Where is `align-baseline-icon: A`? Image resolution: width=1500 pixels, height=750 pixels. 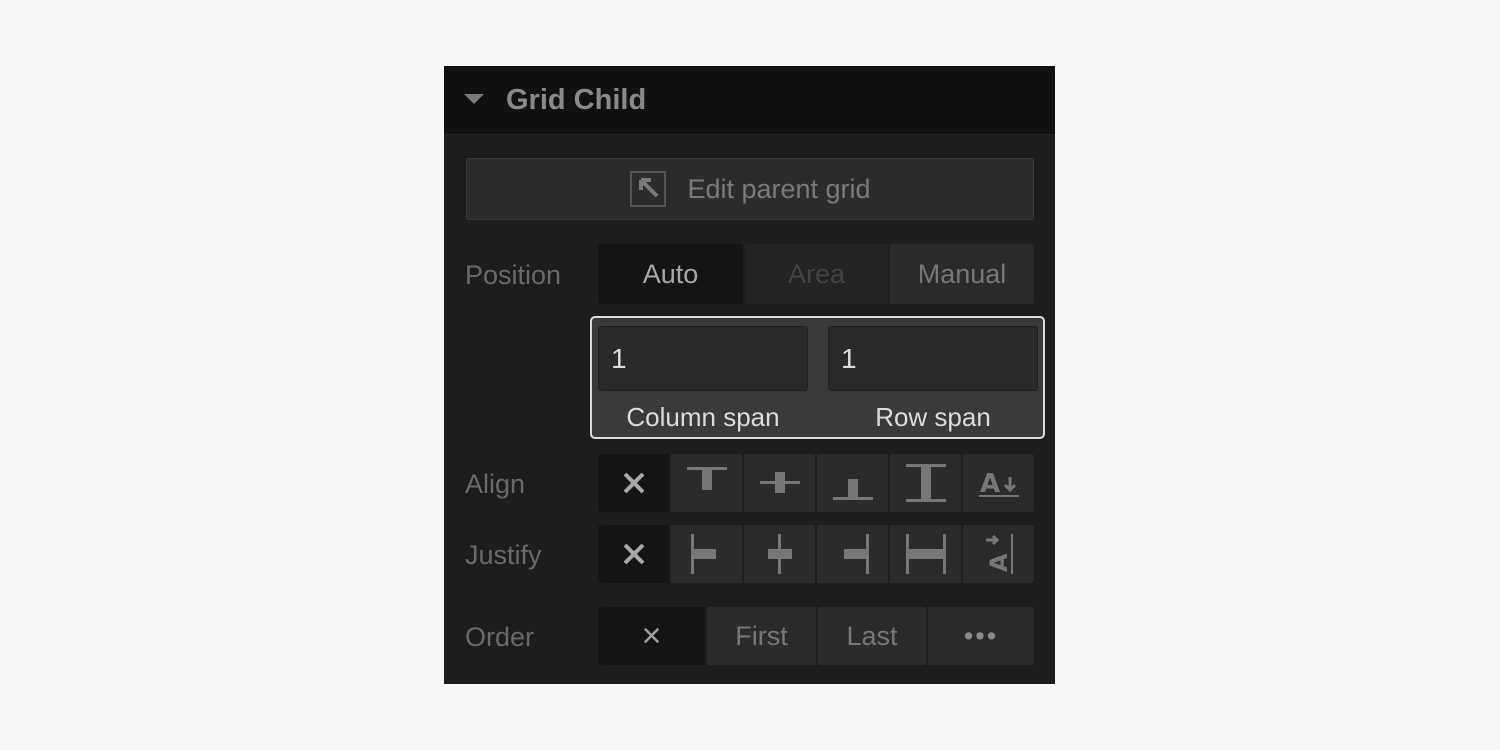
align-baseline-icon: A is located at coordinates (998, 484).